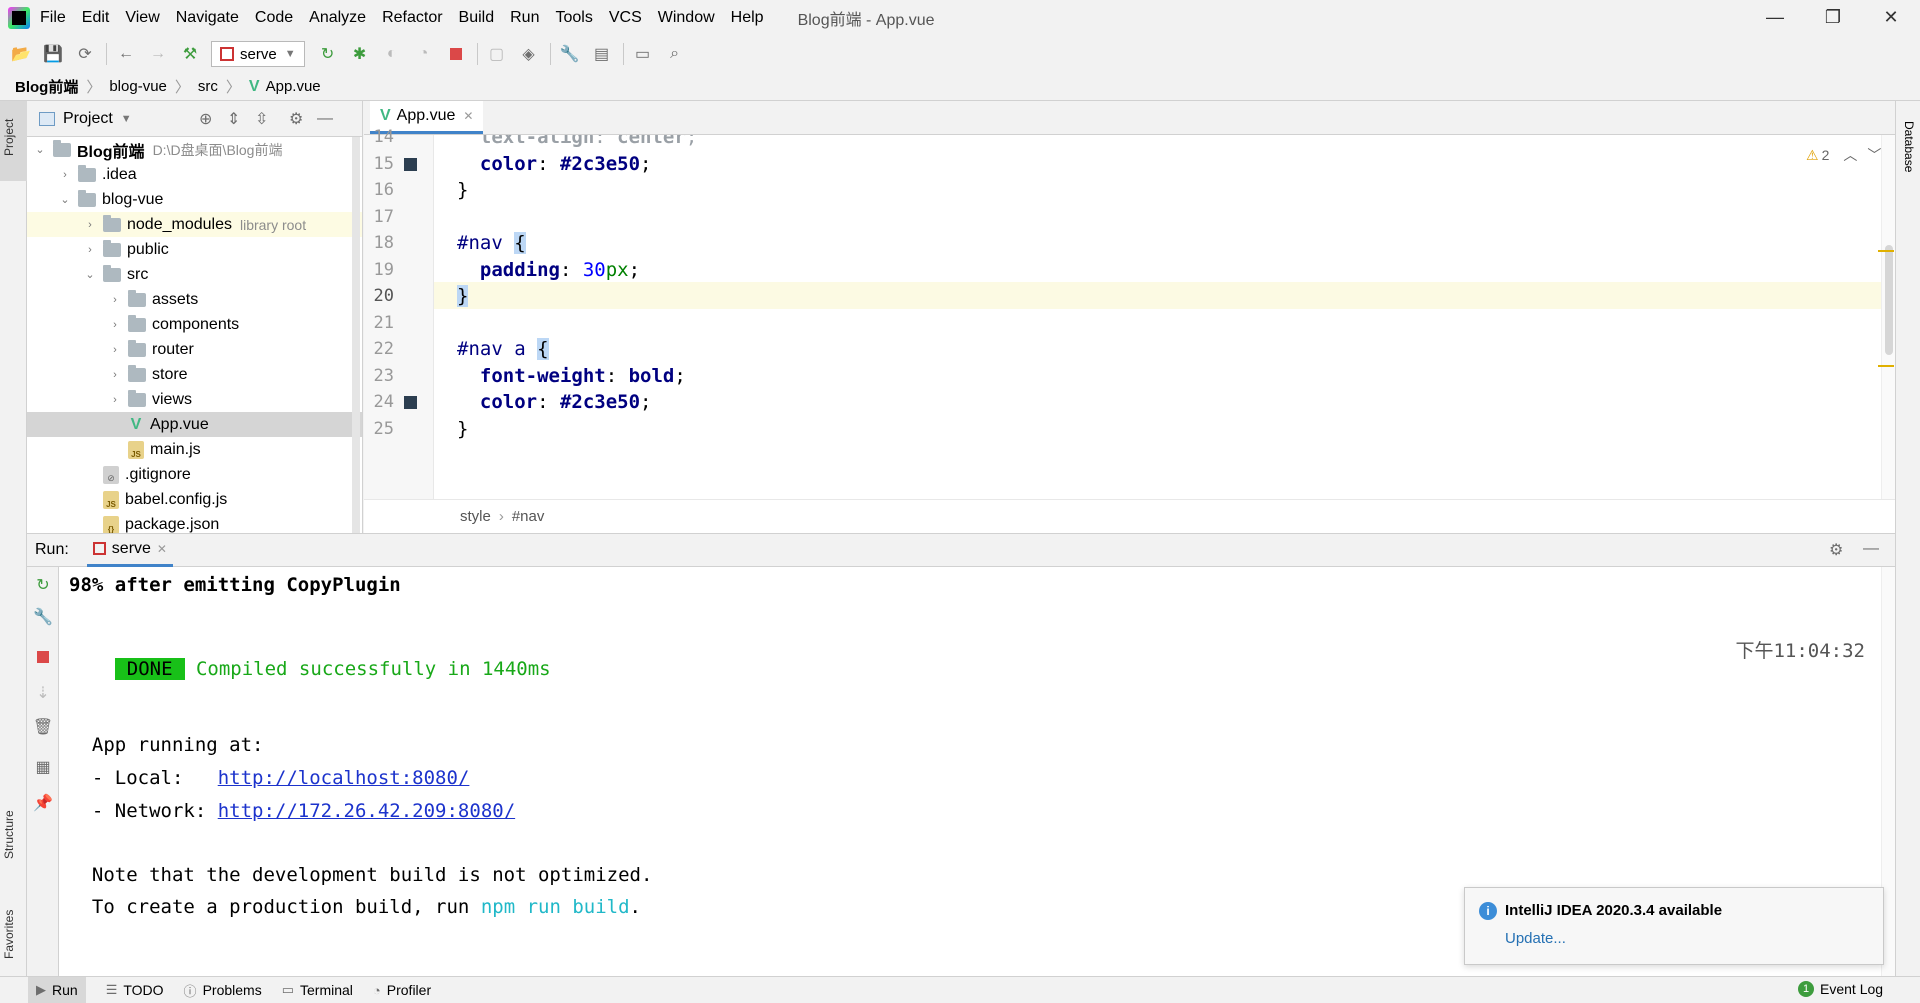  I want to click on editor-crumb-nav: #nav, so click(528, 516).